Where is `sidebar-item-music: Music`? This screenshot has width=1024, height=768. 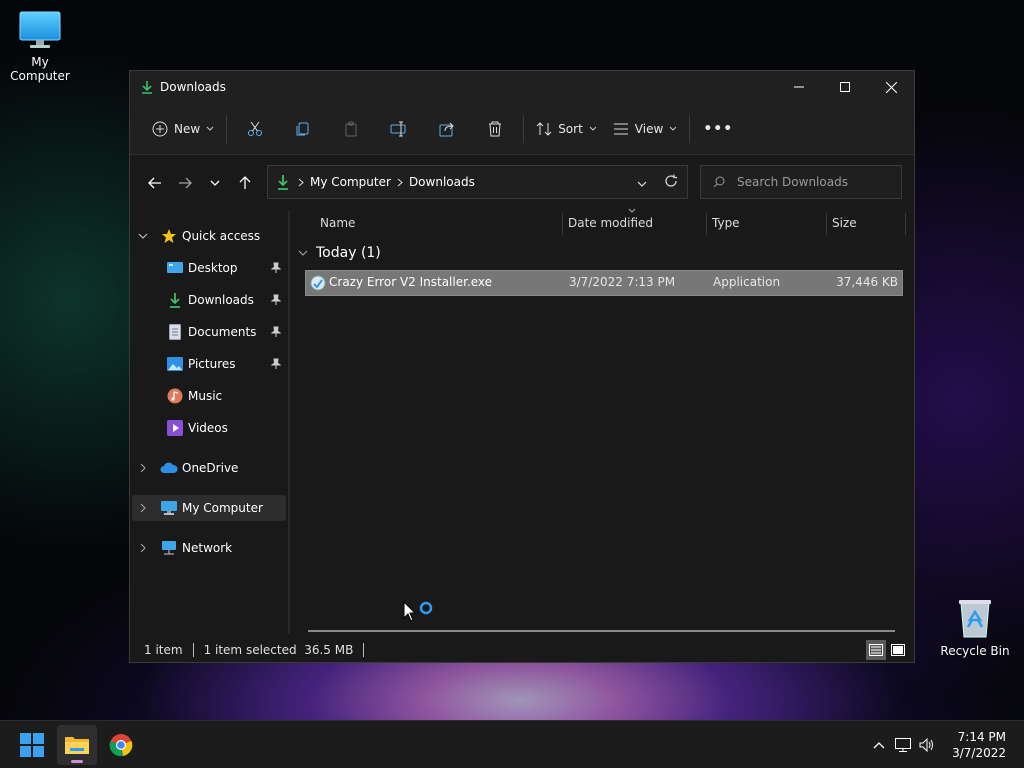
sidebar-item-music: Music is located at coordinates (194, 396).